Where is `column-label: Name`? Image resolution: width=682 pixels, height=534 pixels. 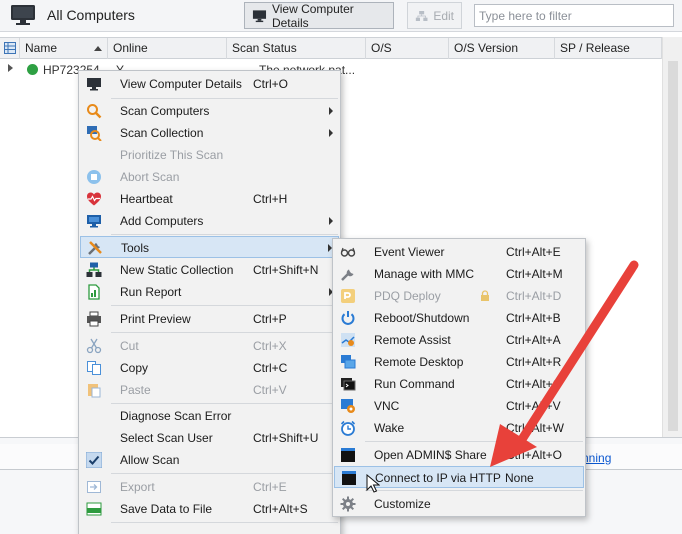 column-label: Name is located at coordinates (41, 48).